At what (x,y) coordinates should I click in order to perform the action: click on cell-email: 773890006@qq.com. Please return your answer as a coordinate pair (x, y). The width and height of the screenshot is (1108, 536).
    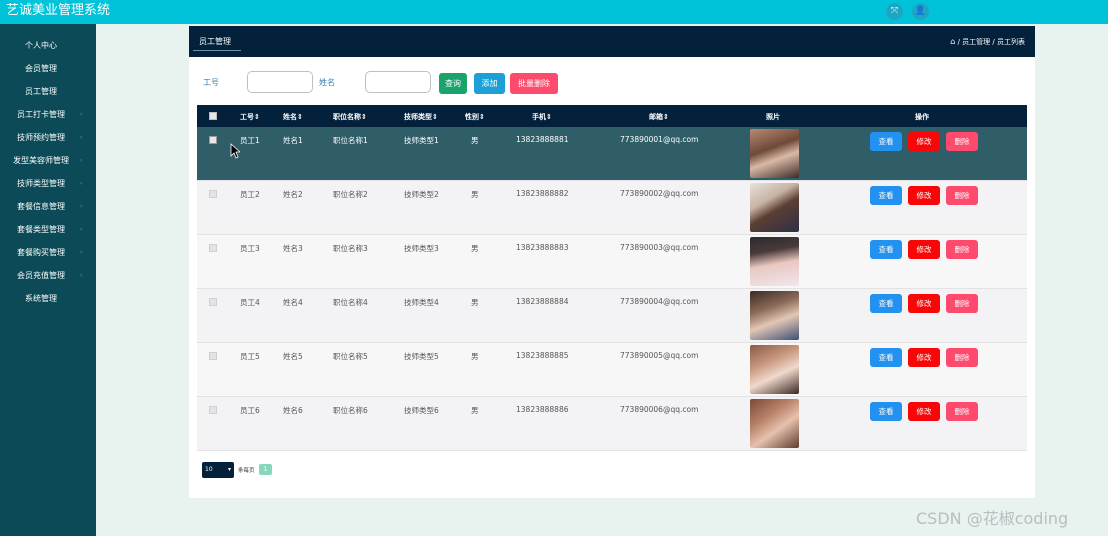
    Looking at the image, I should click on (659, 409).